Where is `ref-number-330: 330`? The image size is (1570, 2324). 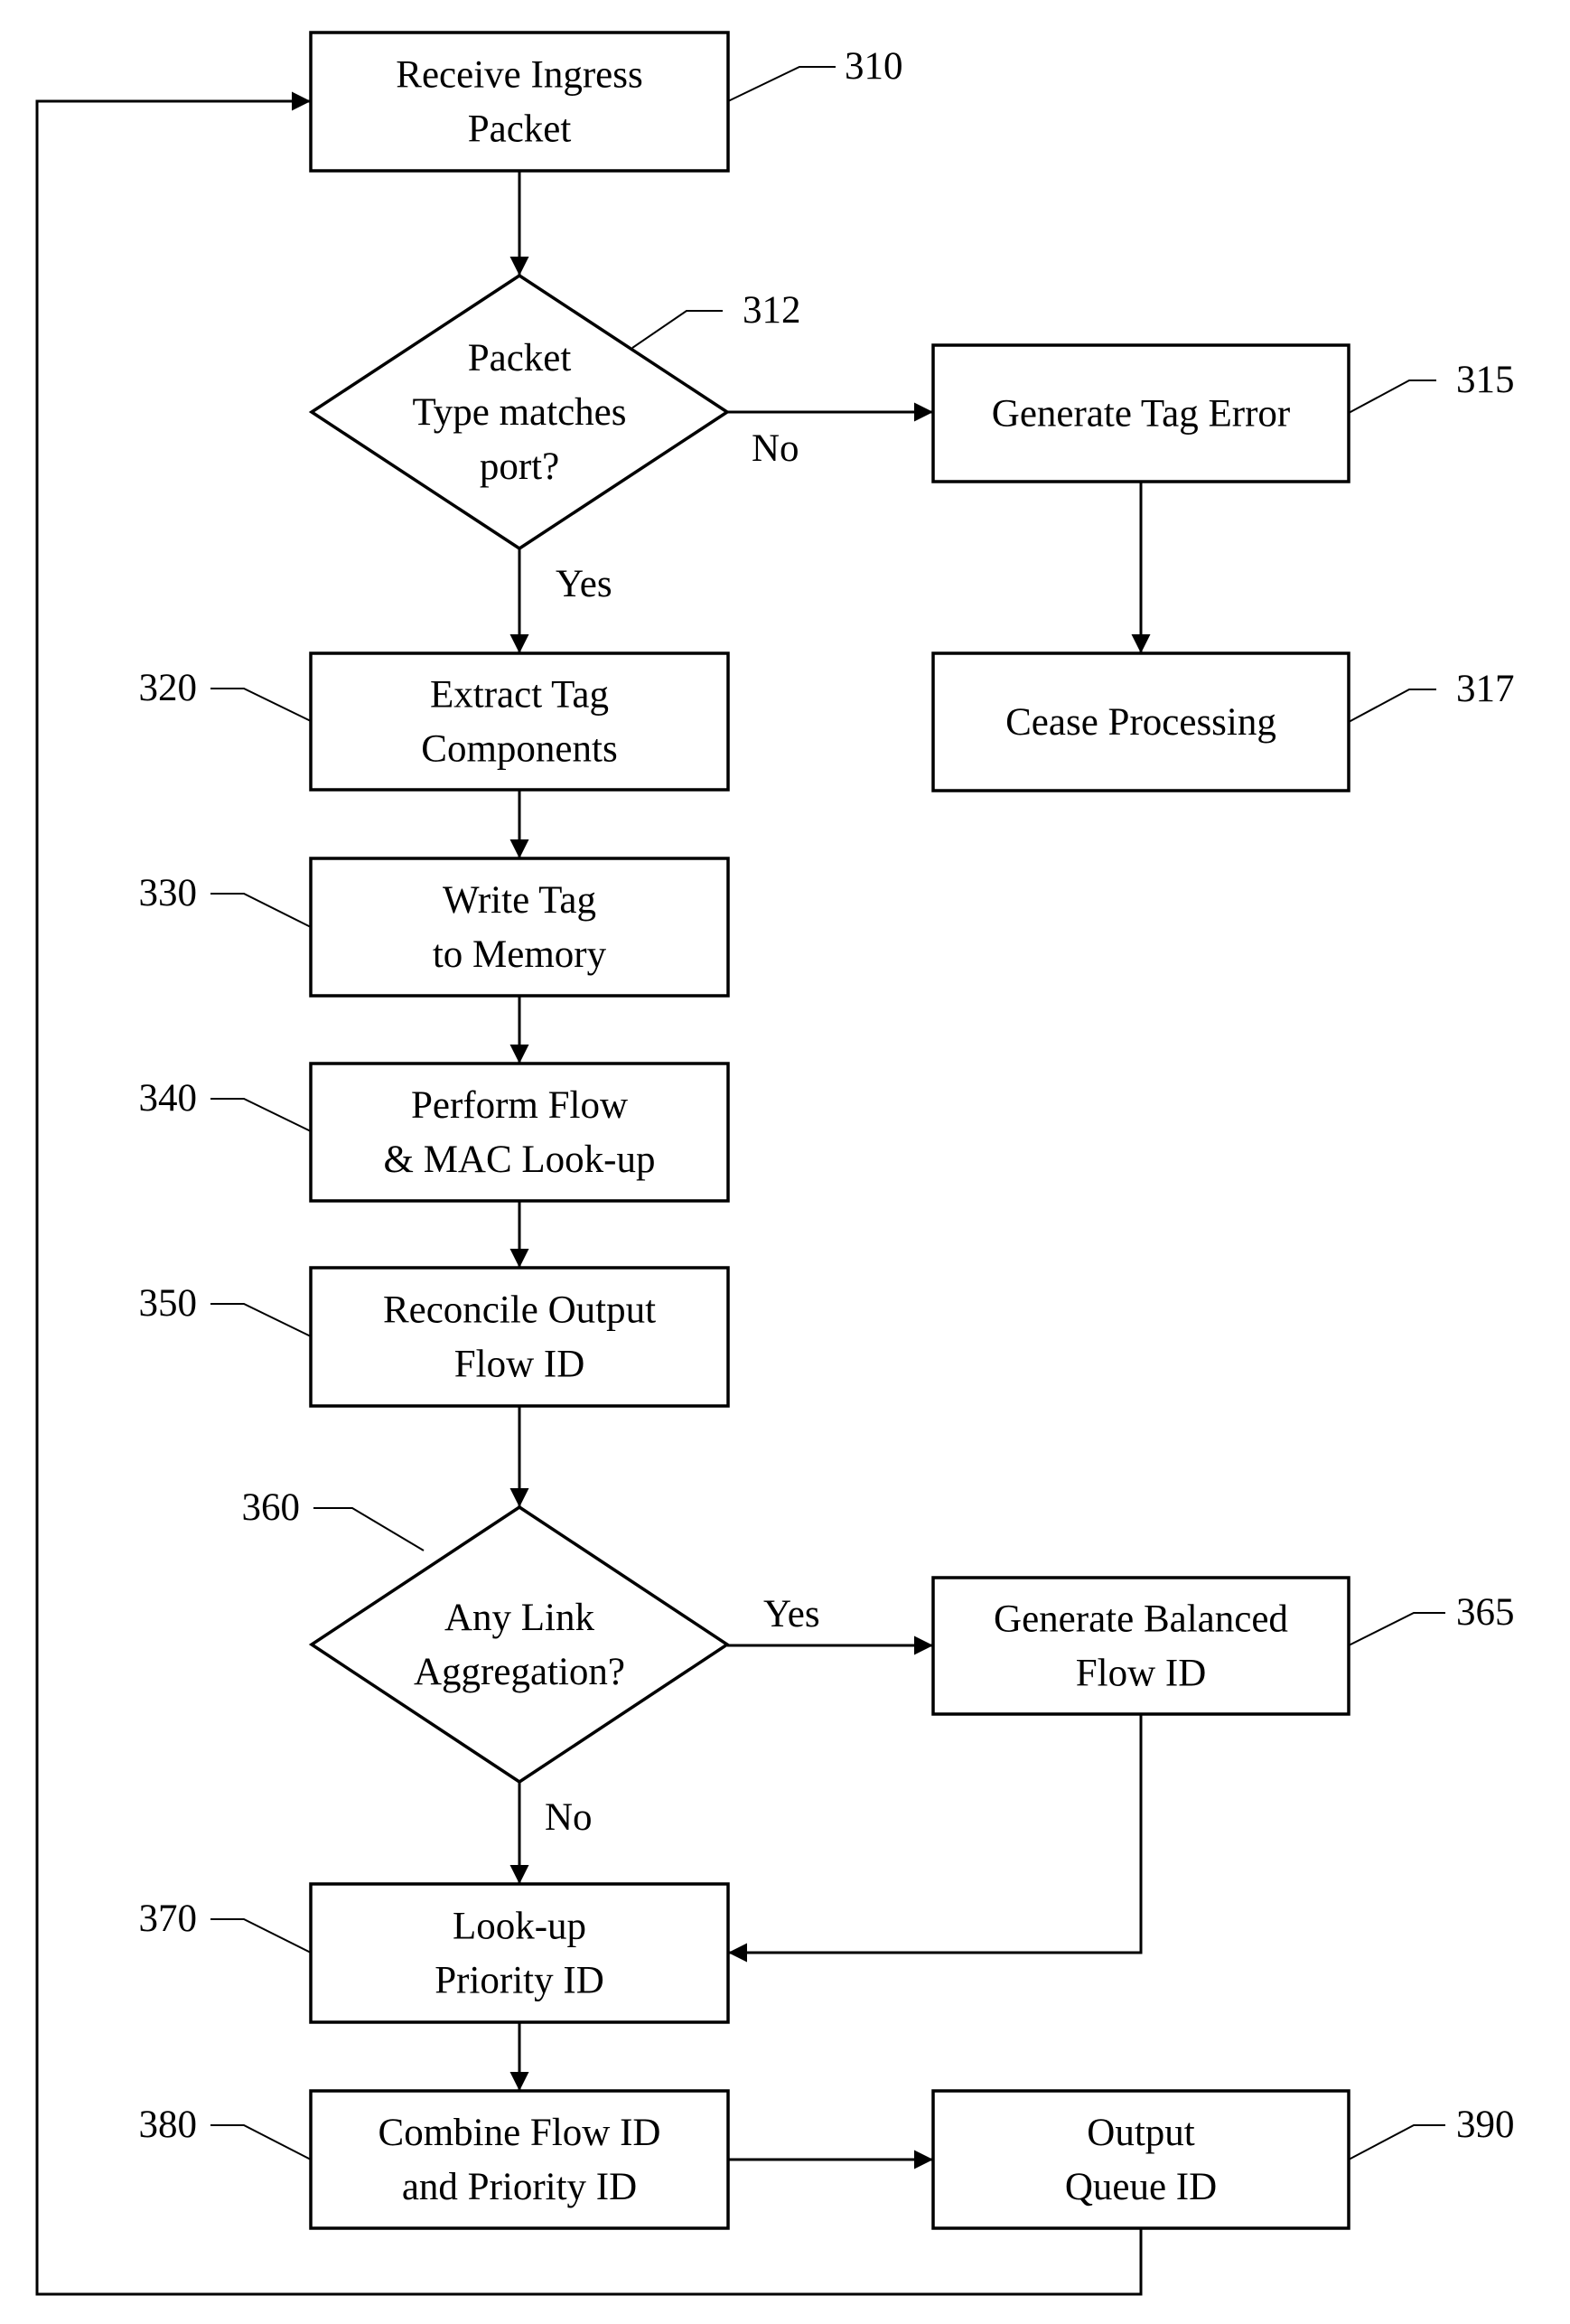
ref-number-330: 330 is located at coordinates (225, 900).